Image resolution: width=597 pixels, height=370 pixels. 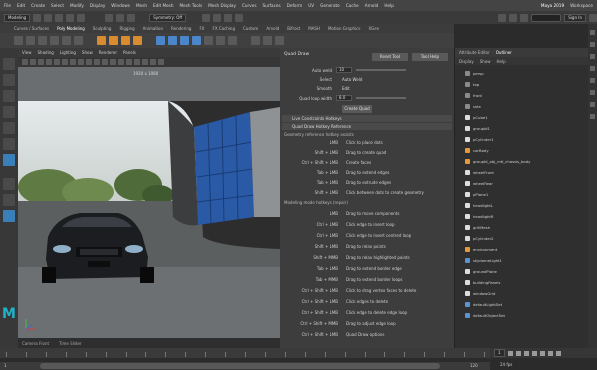 I want to click on smooth-icon, so click(x=137, y=40).